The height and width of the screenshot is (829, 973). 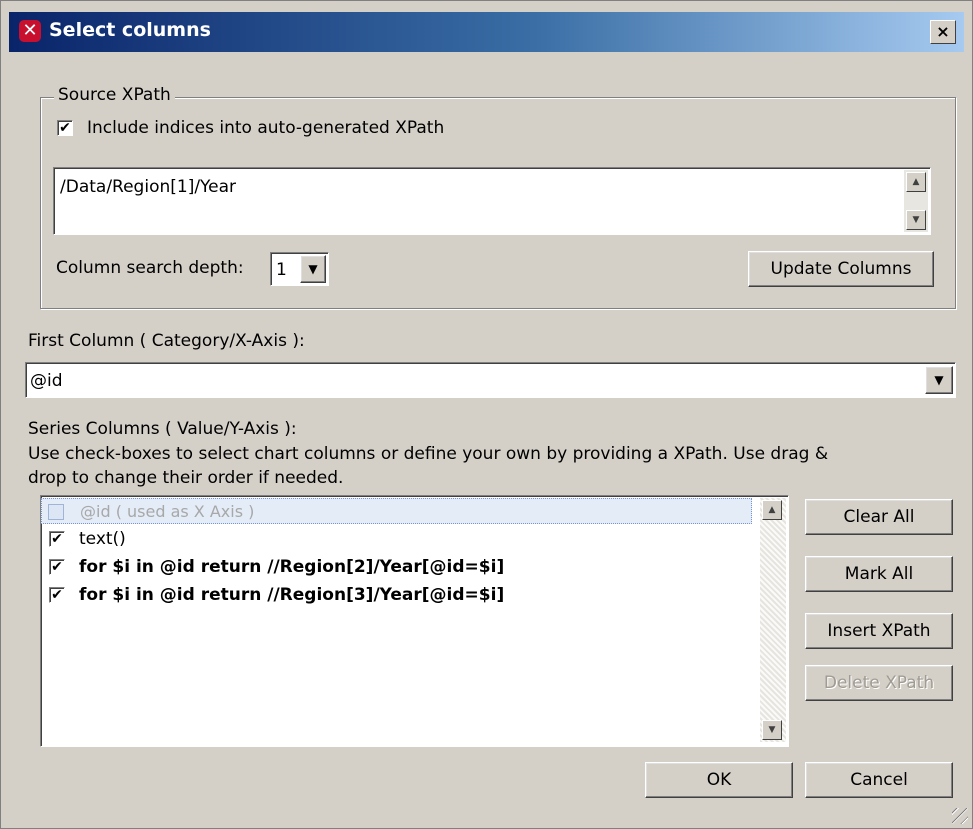 I want to click on series-list-scrollbar: ▲ ▼, so click(x=773, y=620).